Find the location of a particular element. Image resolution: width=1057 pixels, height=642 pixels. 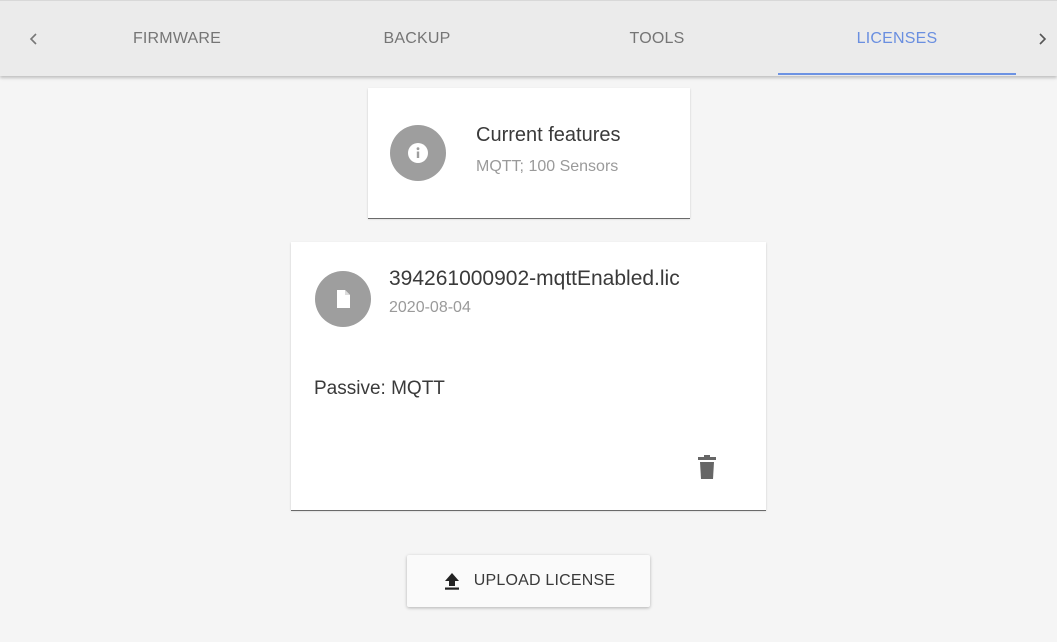

delete-license-button is located at coordinates (707, 467).